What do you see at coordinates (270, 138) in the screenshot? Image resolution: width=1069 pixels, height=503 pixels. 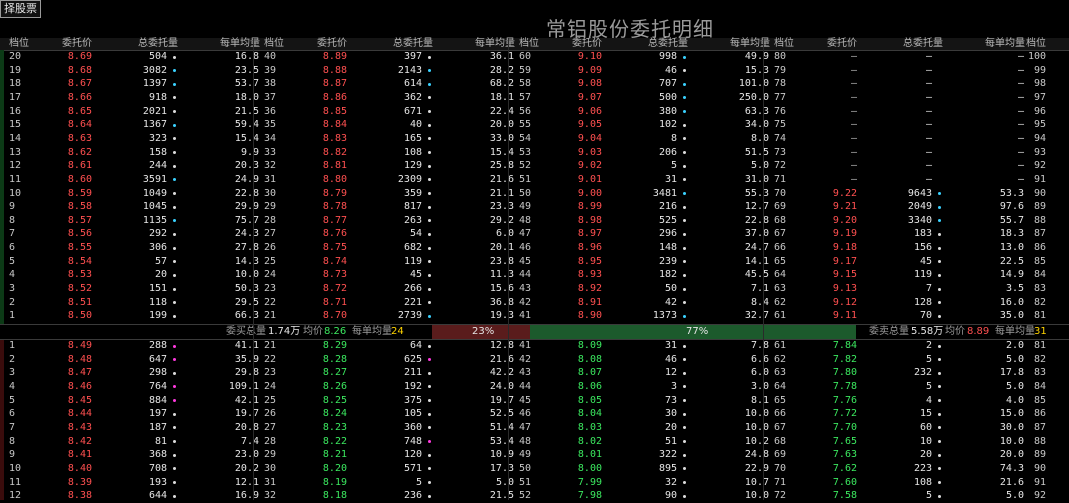 I see `level-cell: 34` at bounding box center [270, 138].